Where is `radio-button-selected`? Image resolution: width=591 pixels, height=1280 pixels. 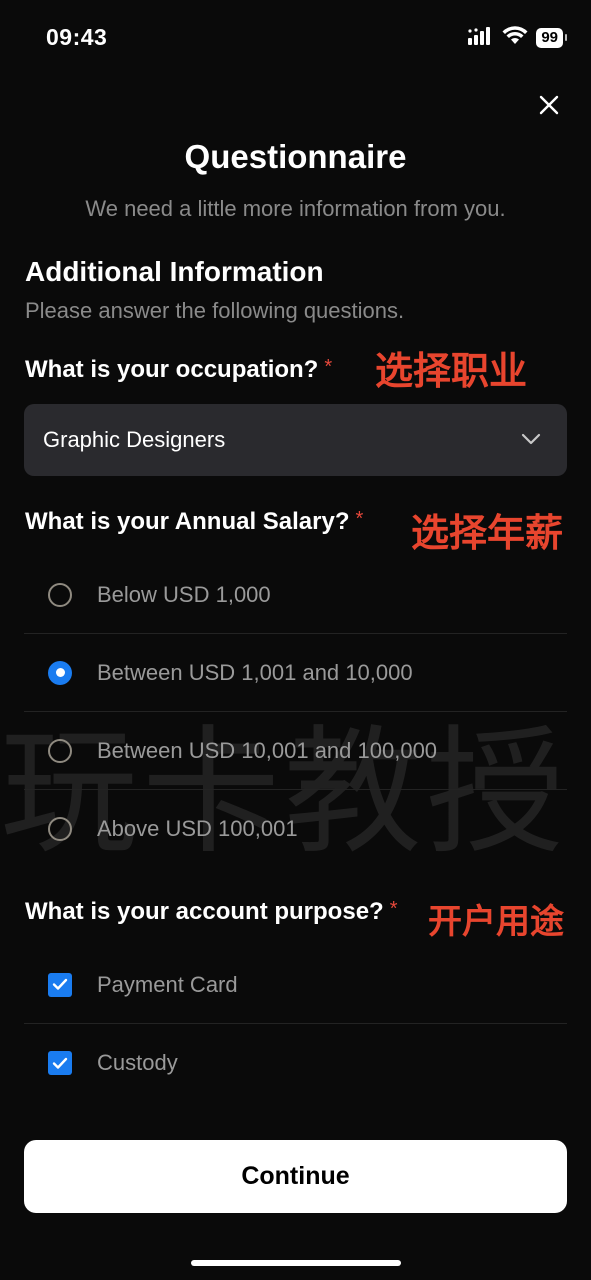 radio-button-selected is located at coordinates (60, 672).